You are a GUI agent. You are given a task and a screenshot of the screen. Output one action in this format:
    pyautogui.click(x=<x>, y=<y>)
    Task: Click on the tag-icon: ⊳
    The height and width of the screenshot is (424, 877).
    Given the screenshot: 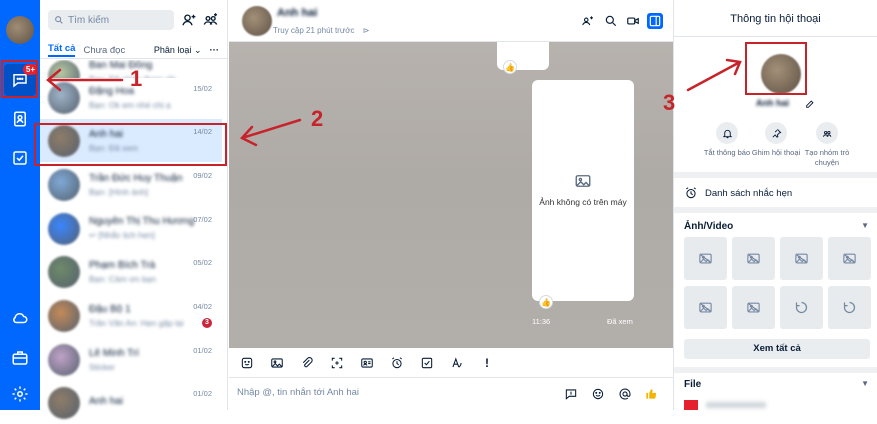 What is the action you would take?
    pyautogui.click(x=366, y=30)
    